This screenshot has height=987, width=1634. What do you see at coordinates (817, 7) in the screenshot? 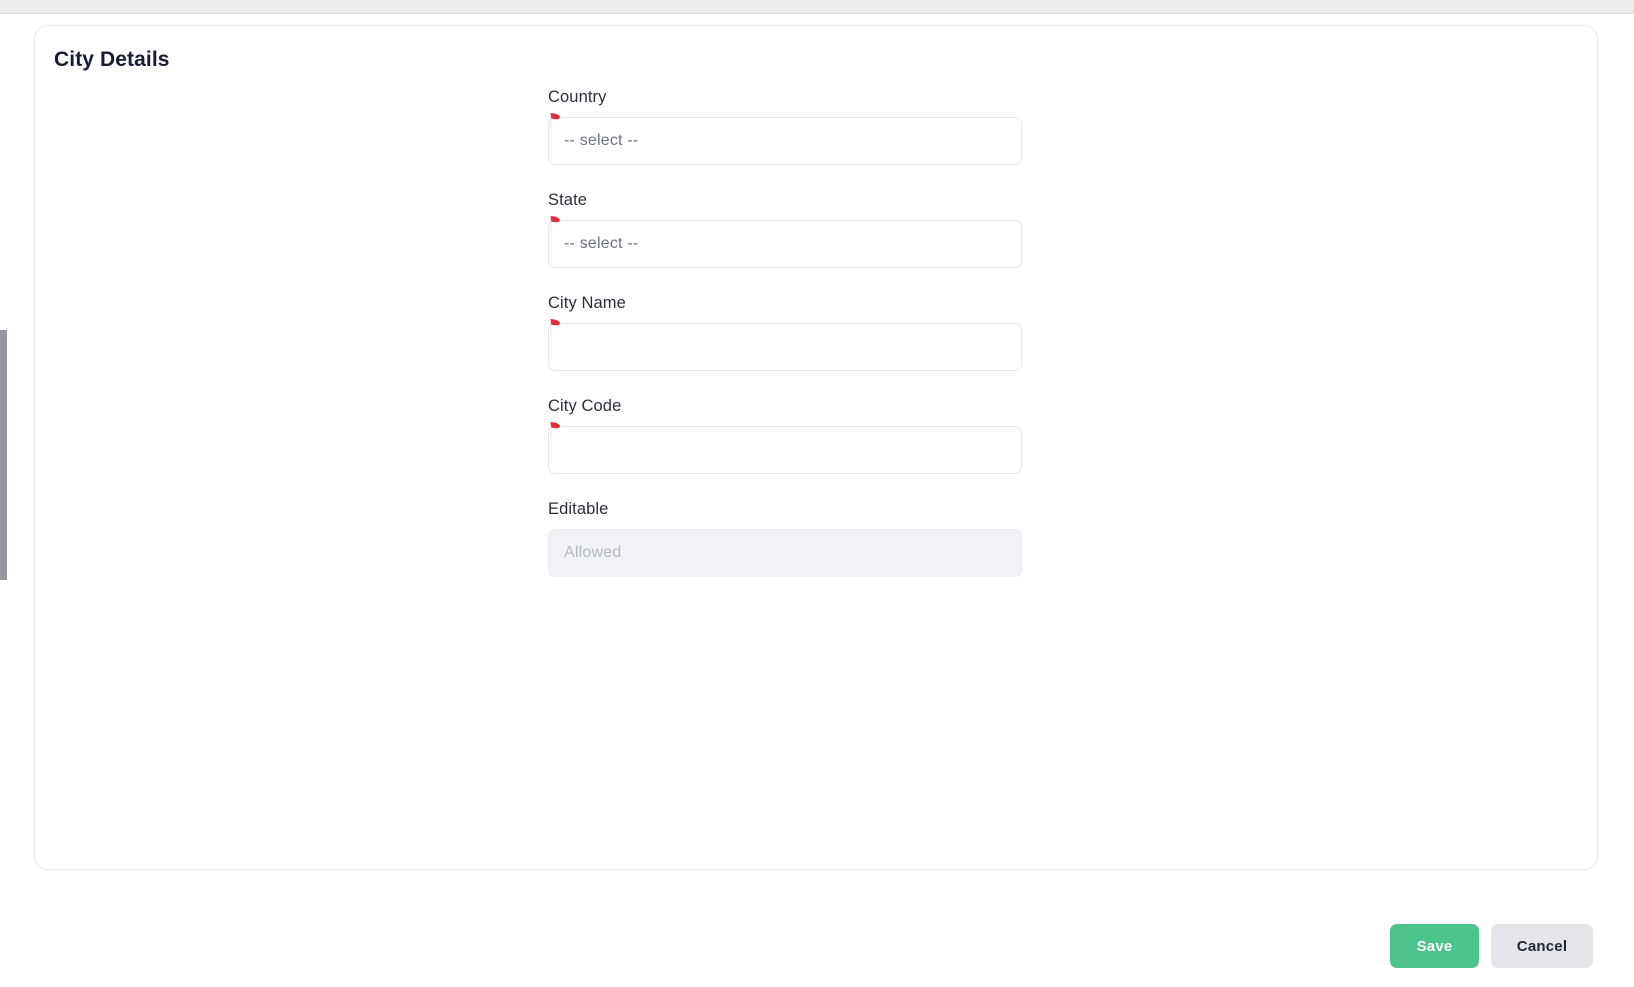
I see `top-band` at bounding box center [817, 7].